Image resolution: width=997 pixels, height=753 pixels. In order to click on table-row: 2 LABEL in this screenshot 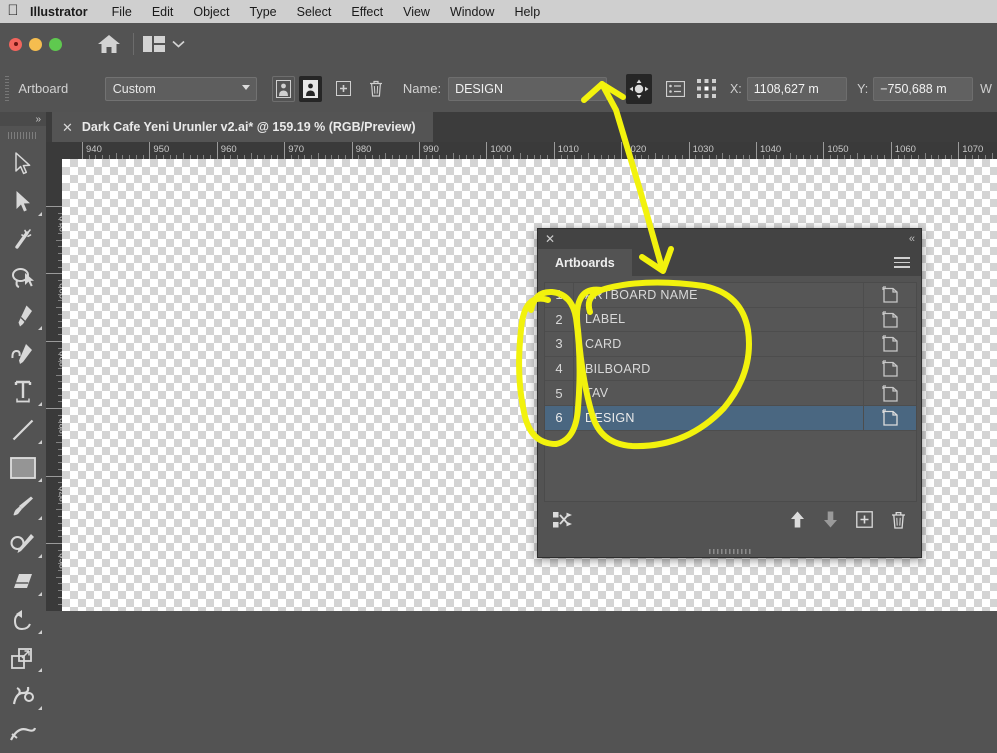, I will do `click(730, 320)`.